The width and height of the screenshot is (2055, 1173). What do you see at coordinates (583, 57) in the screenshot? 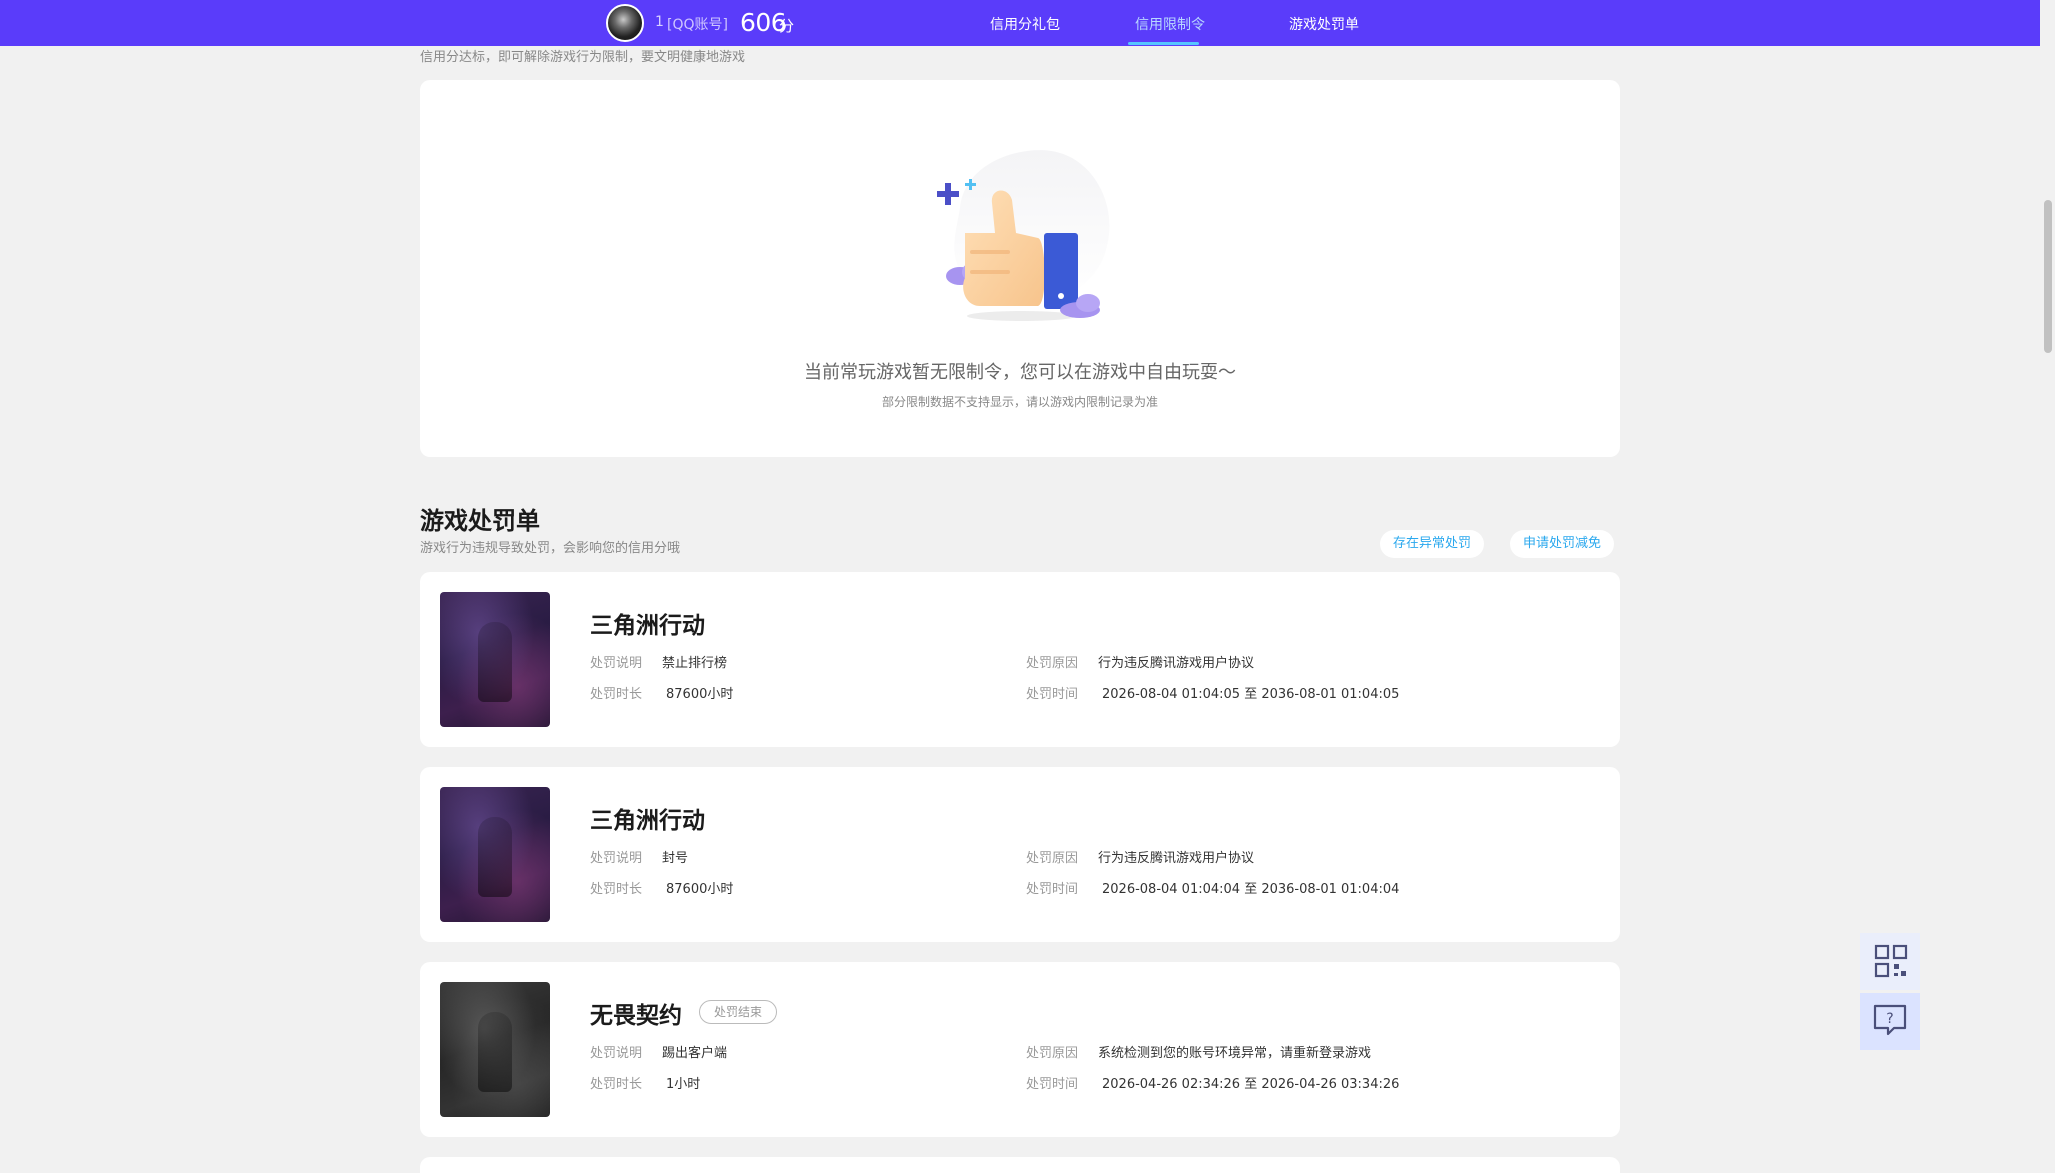
I see `restriction-subtitle: 信用分达标，即可解除游戏行为限制，要文明健康地游戏` at bounding box center [583, 57].